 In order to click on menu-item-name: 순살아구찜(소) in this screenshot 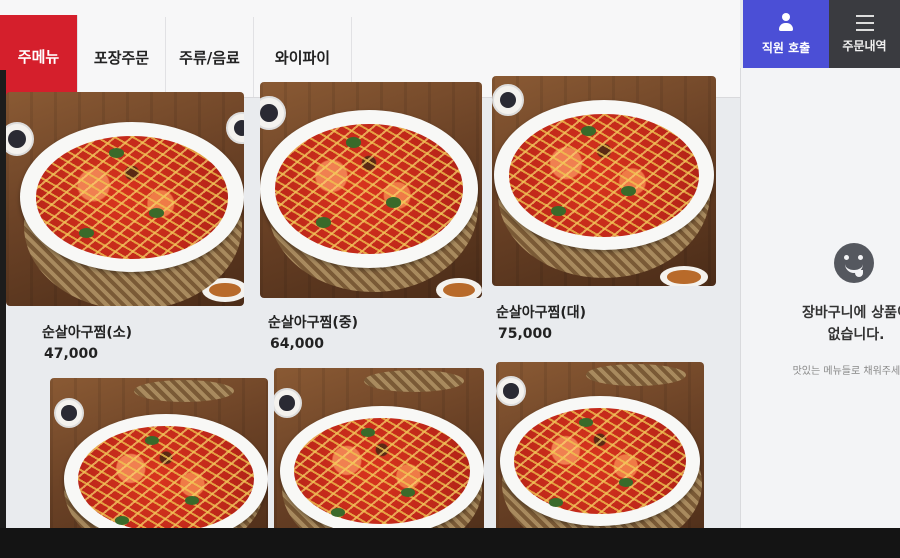, I will do `click(87, 333)`.